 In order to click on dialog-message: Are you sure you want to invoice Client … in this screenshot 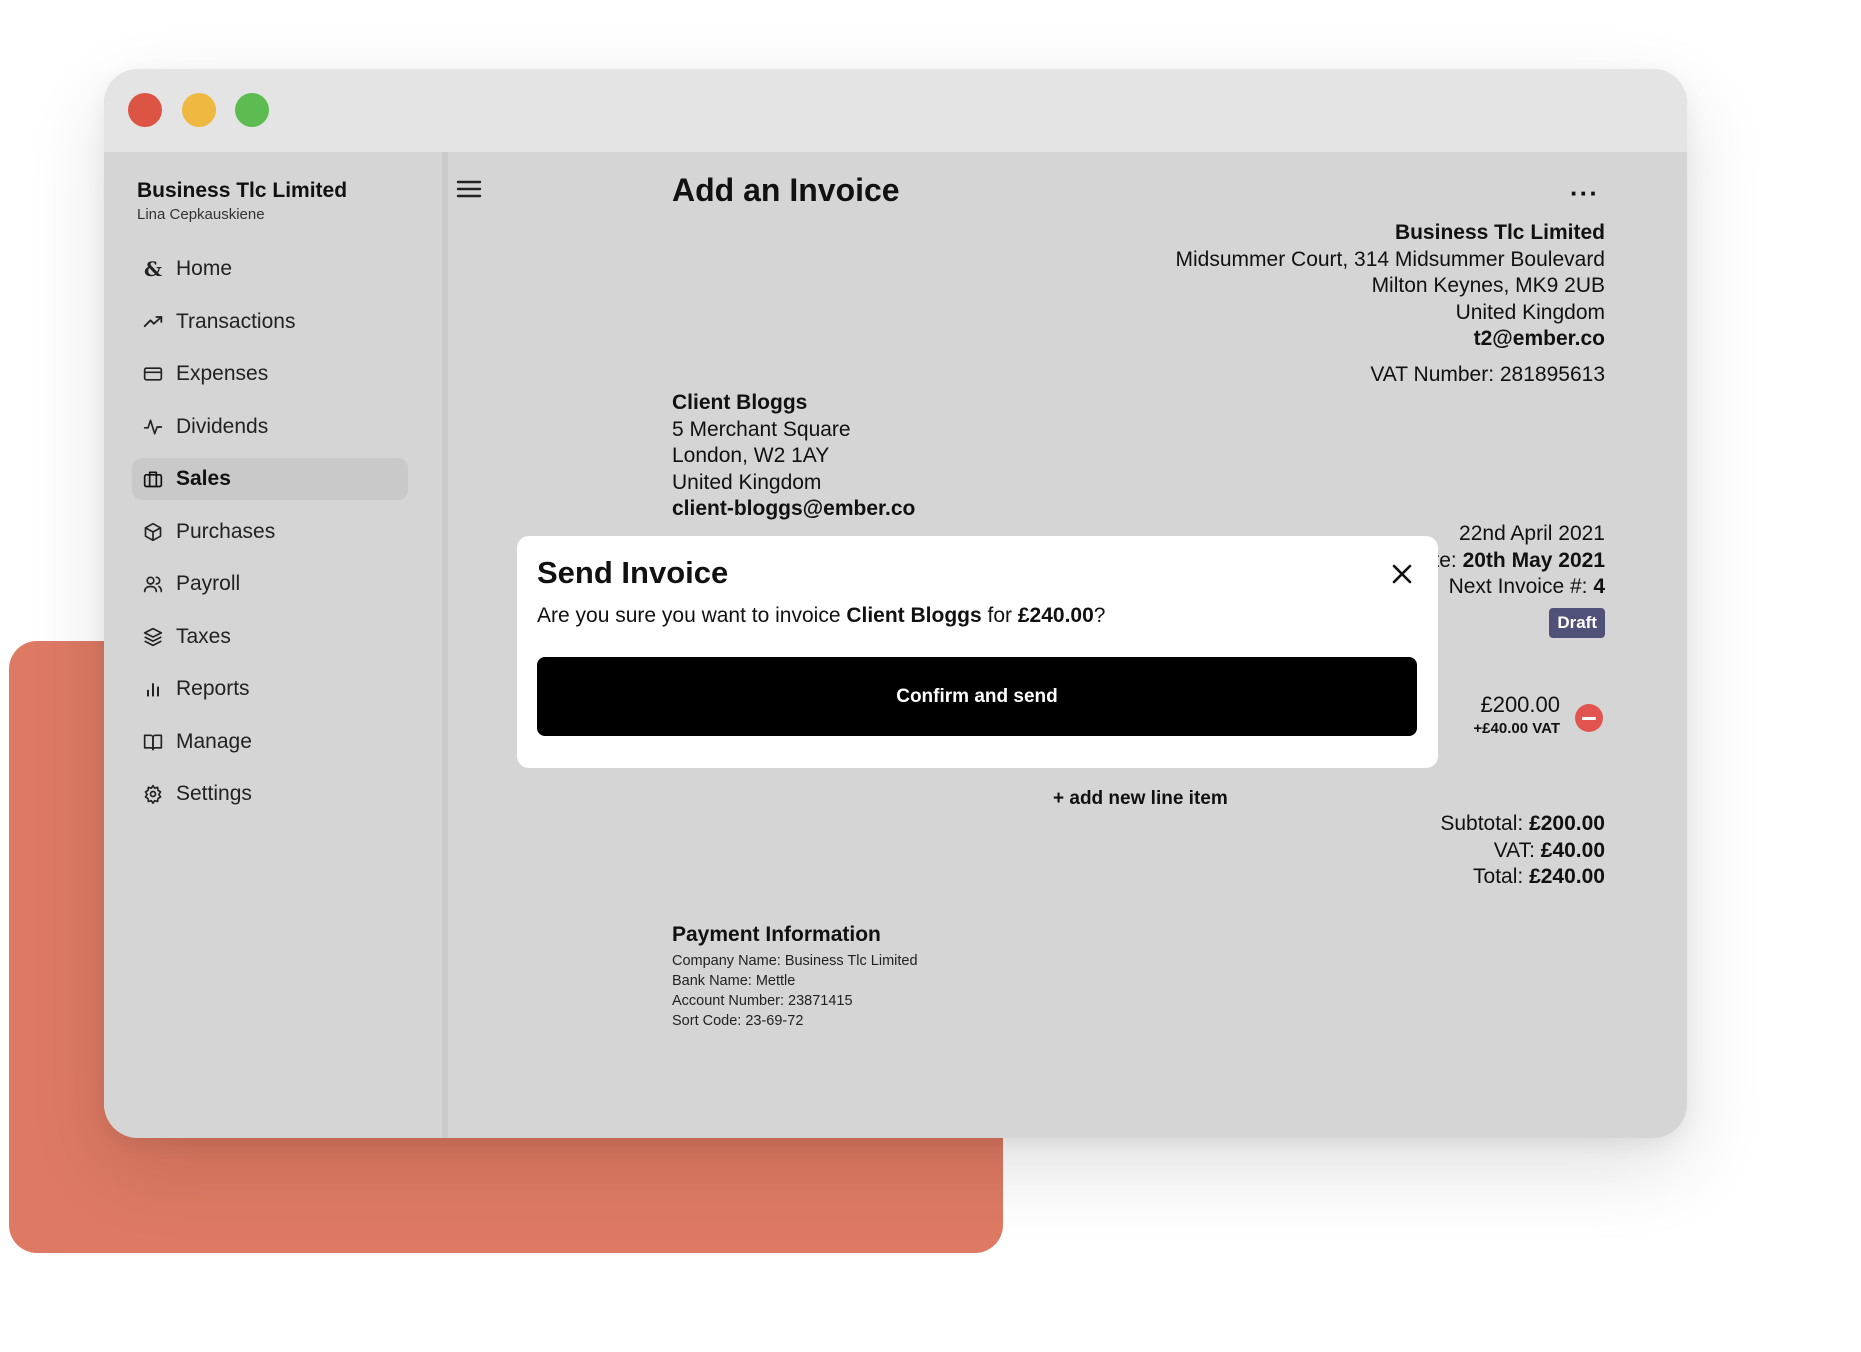, I will do `click(821, 616)`.